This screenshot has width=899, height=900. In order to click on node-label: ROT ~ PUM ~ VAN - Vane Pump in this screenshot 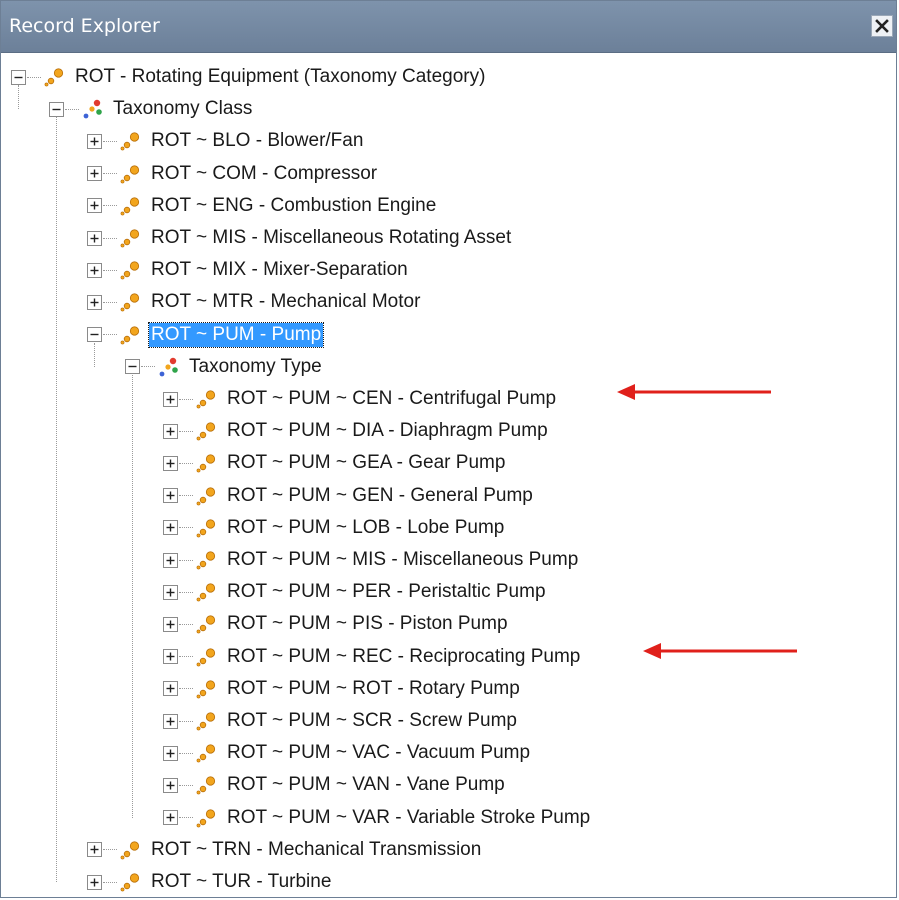, I will do `click(366, 785)`.